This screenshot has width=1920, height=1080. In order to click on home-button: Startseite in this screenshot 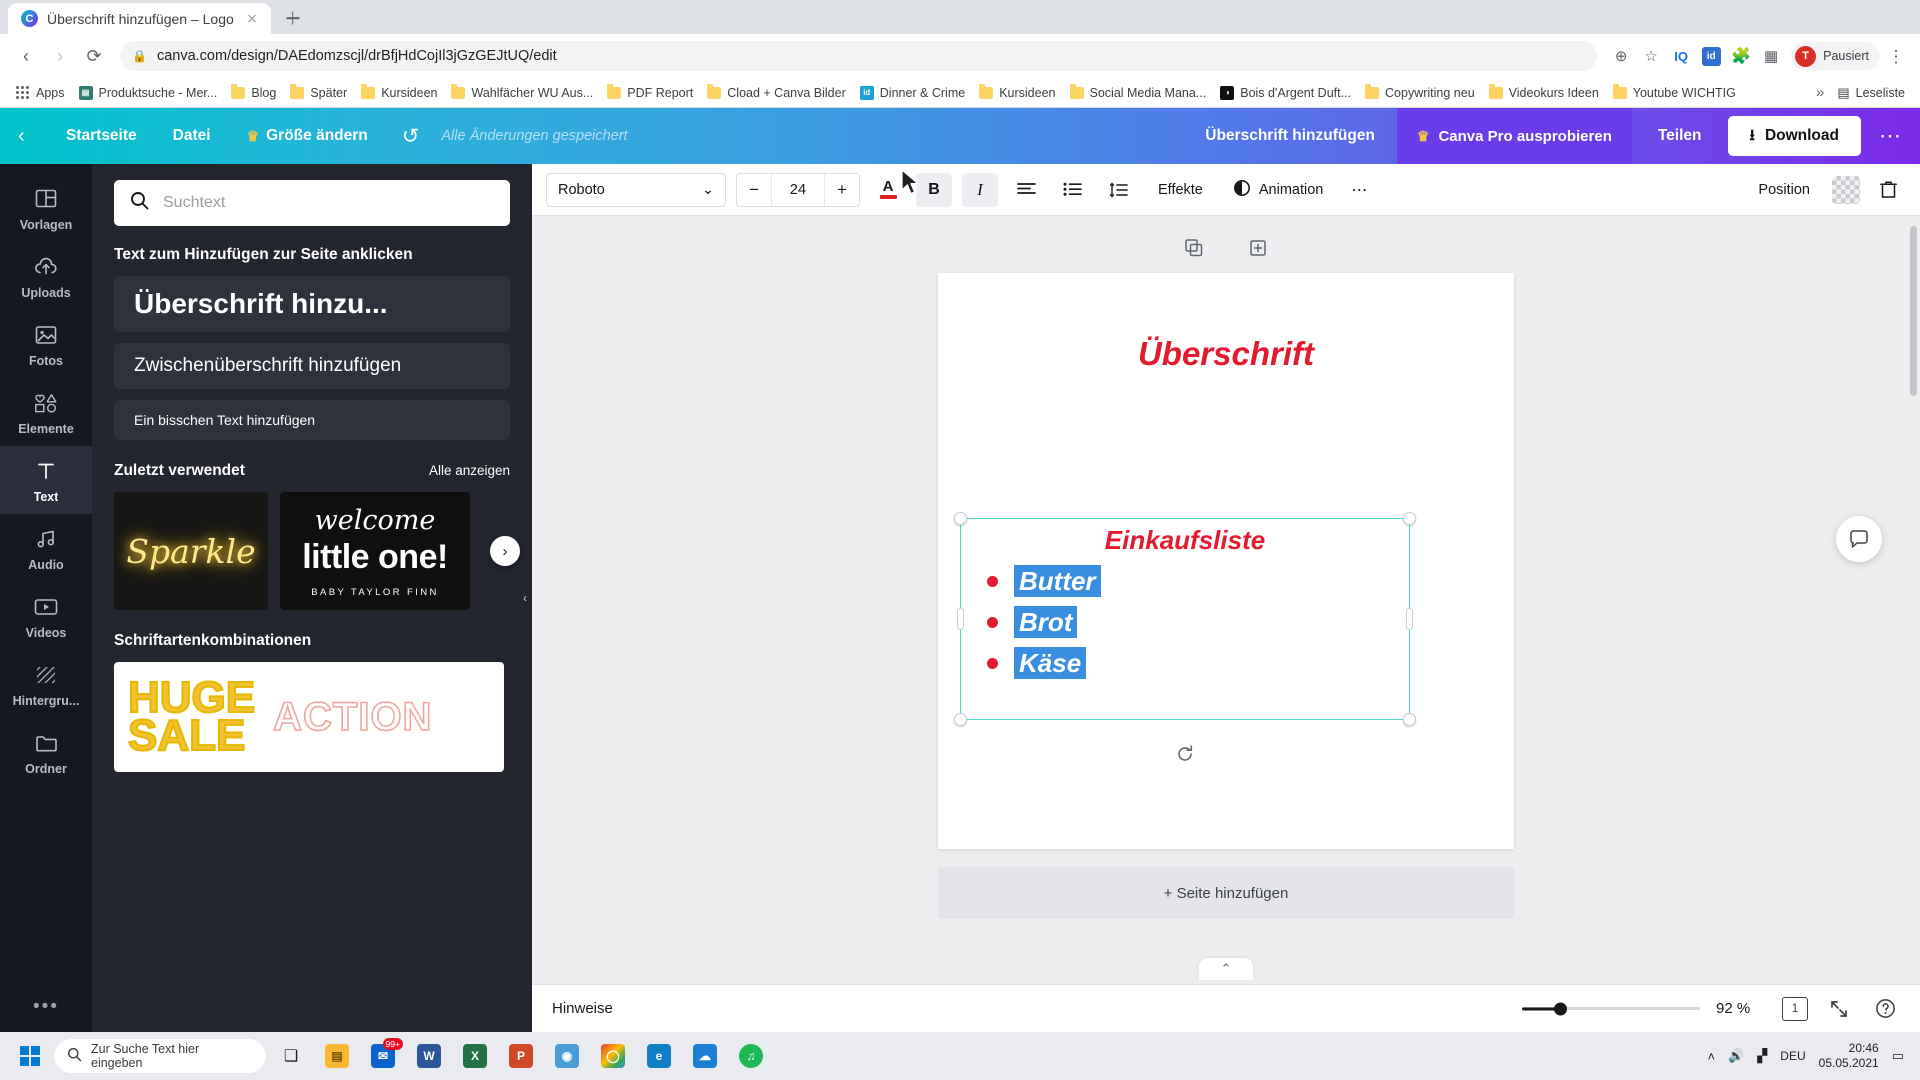, I will do `click(101, 136)`.